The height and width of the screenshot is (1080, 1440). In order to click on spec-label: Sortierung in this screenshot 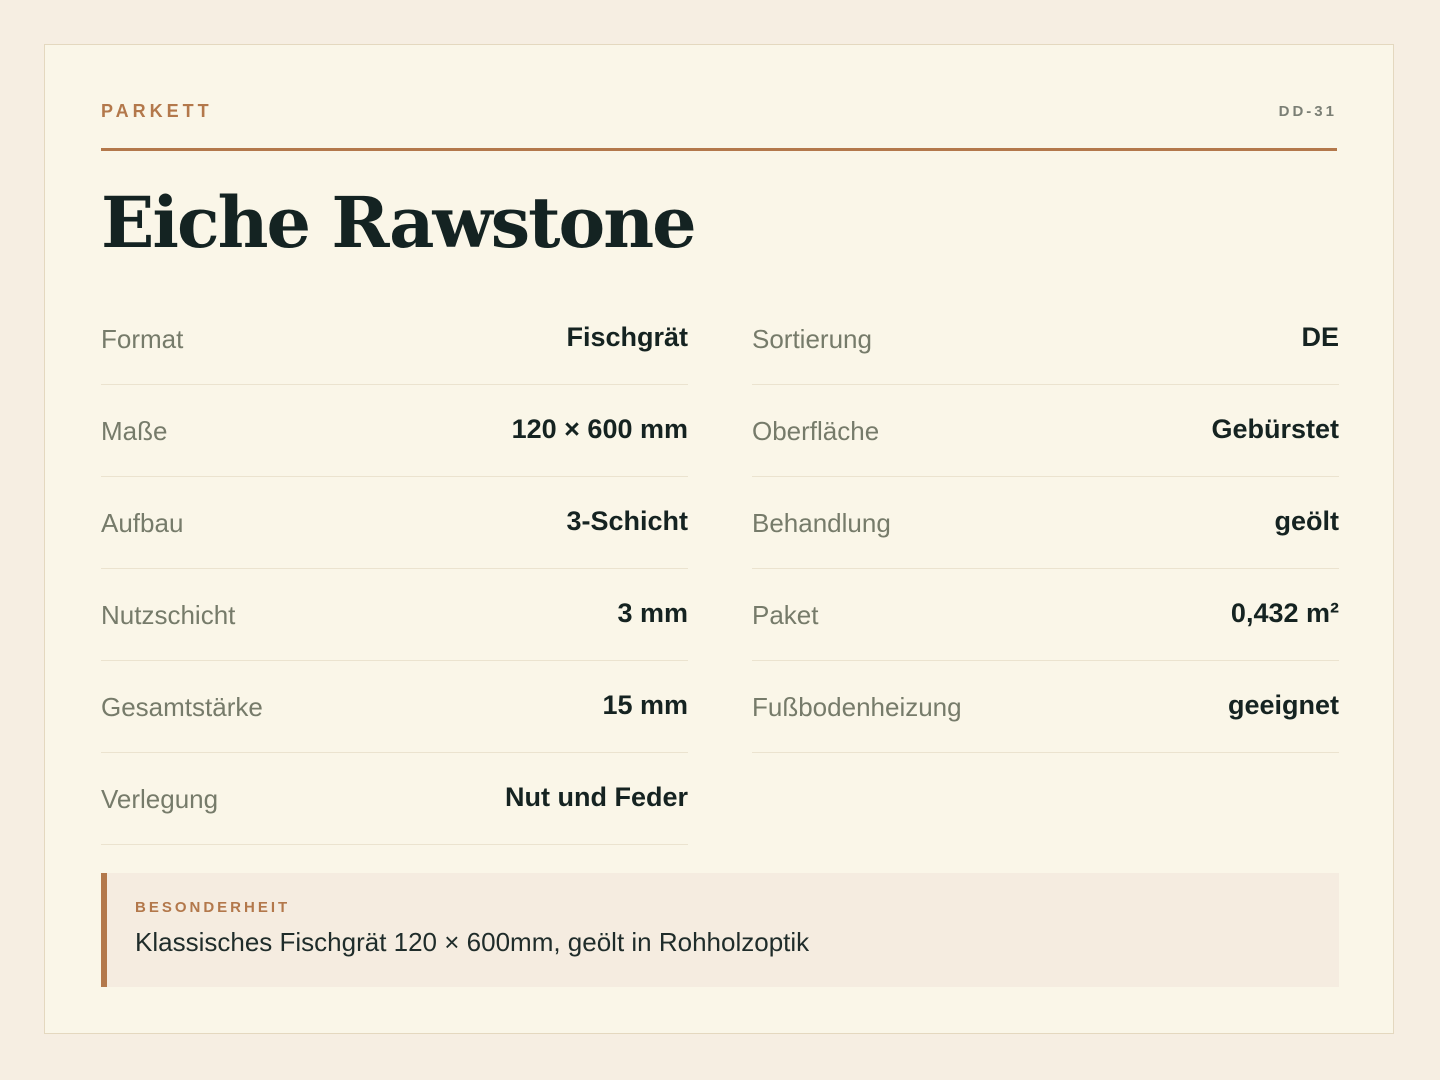, I will do `click(812, 339)`.